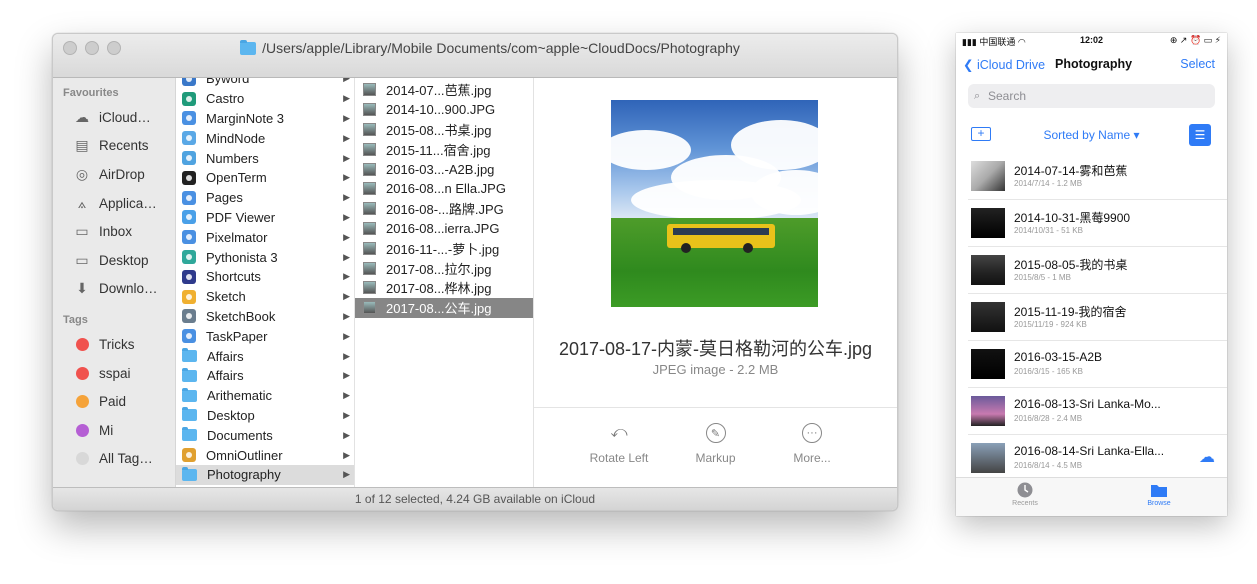 This screenshot has height=584, width=1257. Describe the element at coordinates (92, 48) in the screenshot. I see `minimize-window-button` at that location.